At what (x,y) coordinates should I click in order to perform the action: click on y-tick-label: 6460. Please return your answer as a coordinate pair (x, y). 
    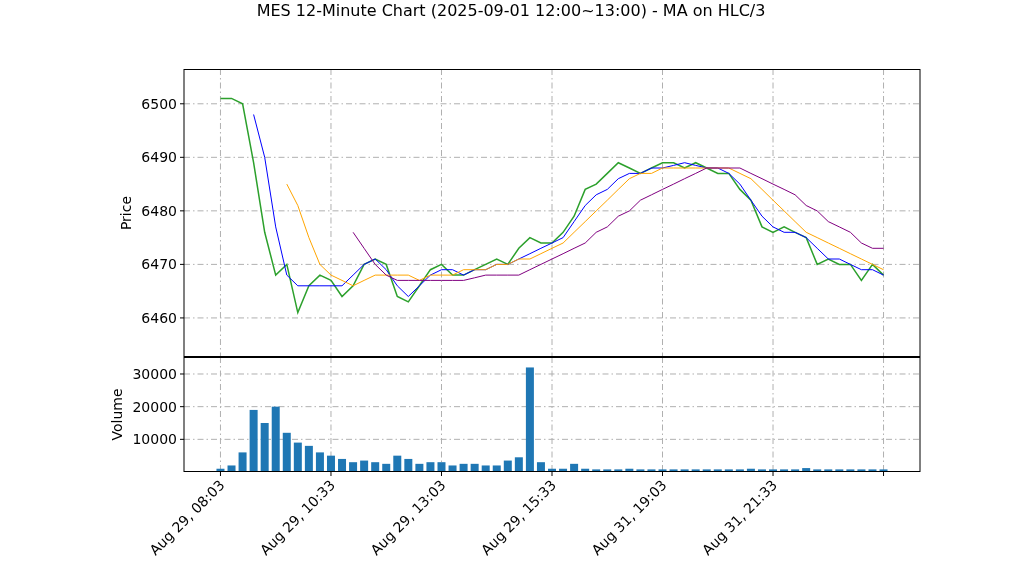
    Looking at the image, I should click on (159, 317).